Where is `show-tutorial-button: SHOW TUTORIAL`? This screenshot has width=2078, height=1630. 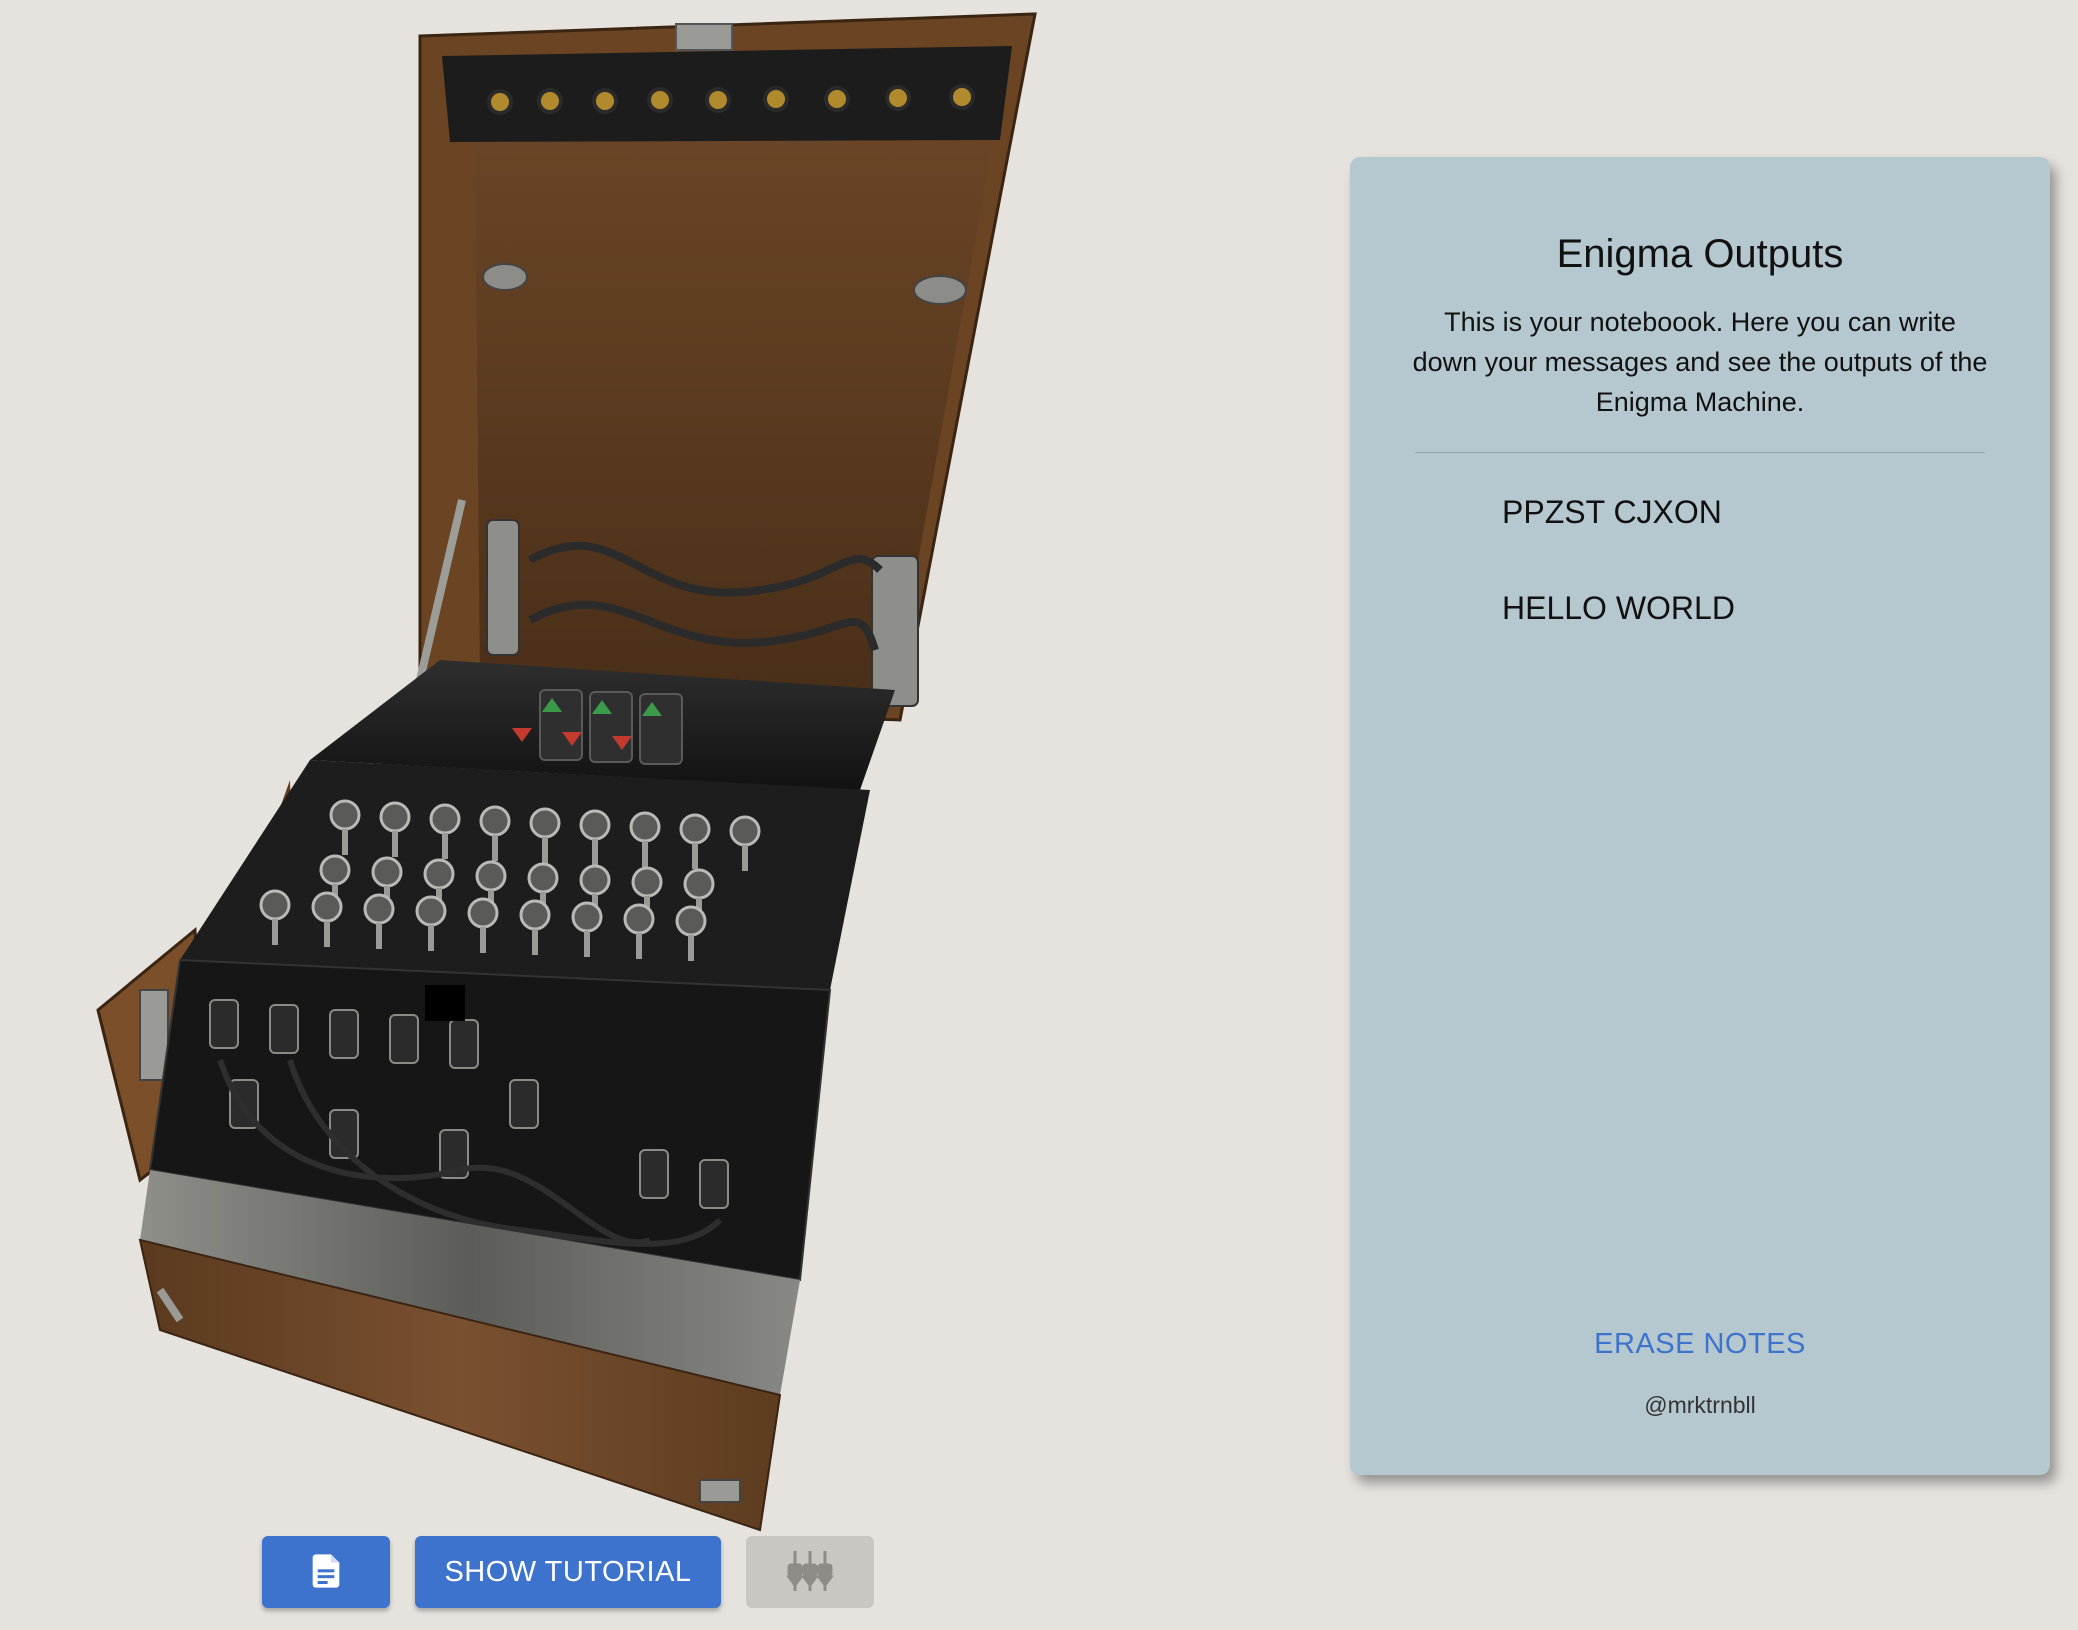 show-tutorial-button: SHOW TUTORIAL is located at coordinates (568, 1572).